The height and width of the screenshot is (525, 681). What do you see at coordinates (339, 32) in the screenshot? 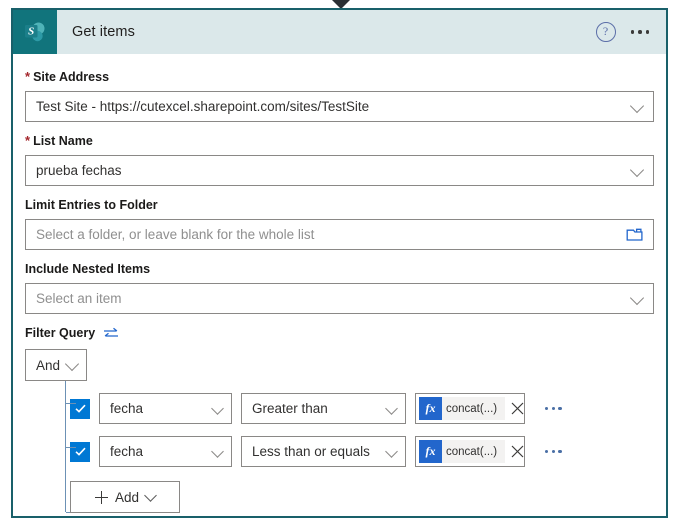
I see `card-header: S Get items ?` at bounding box center [339, 32].